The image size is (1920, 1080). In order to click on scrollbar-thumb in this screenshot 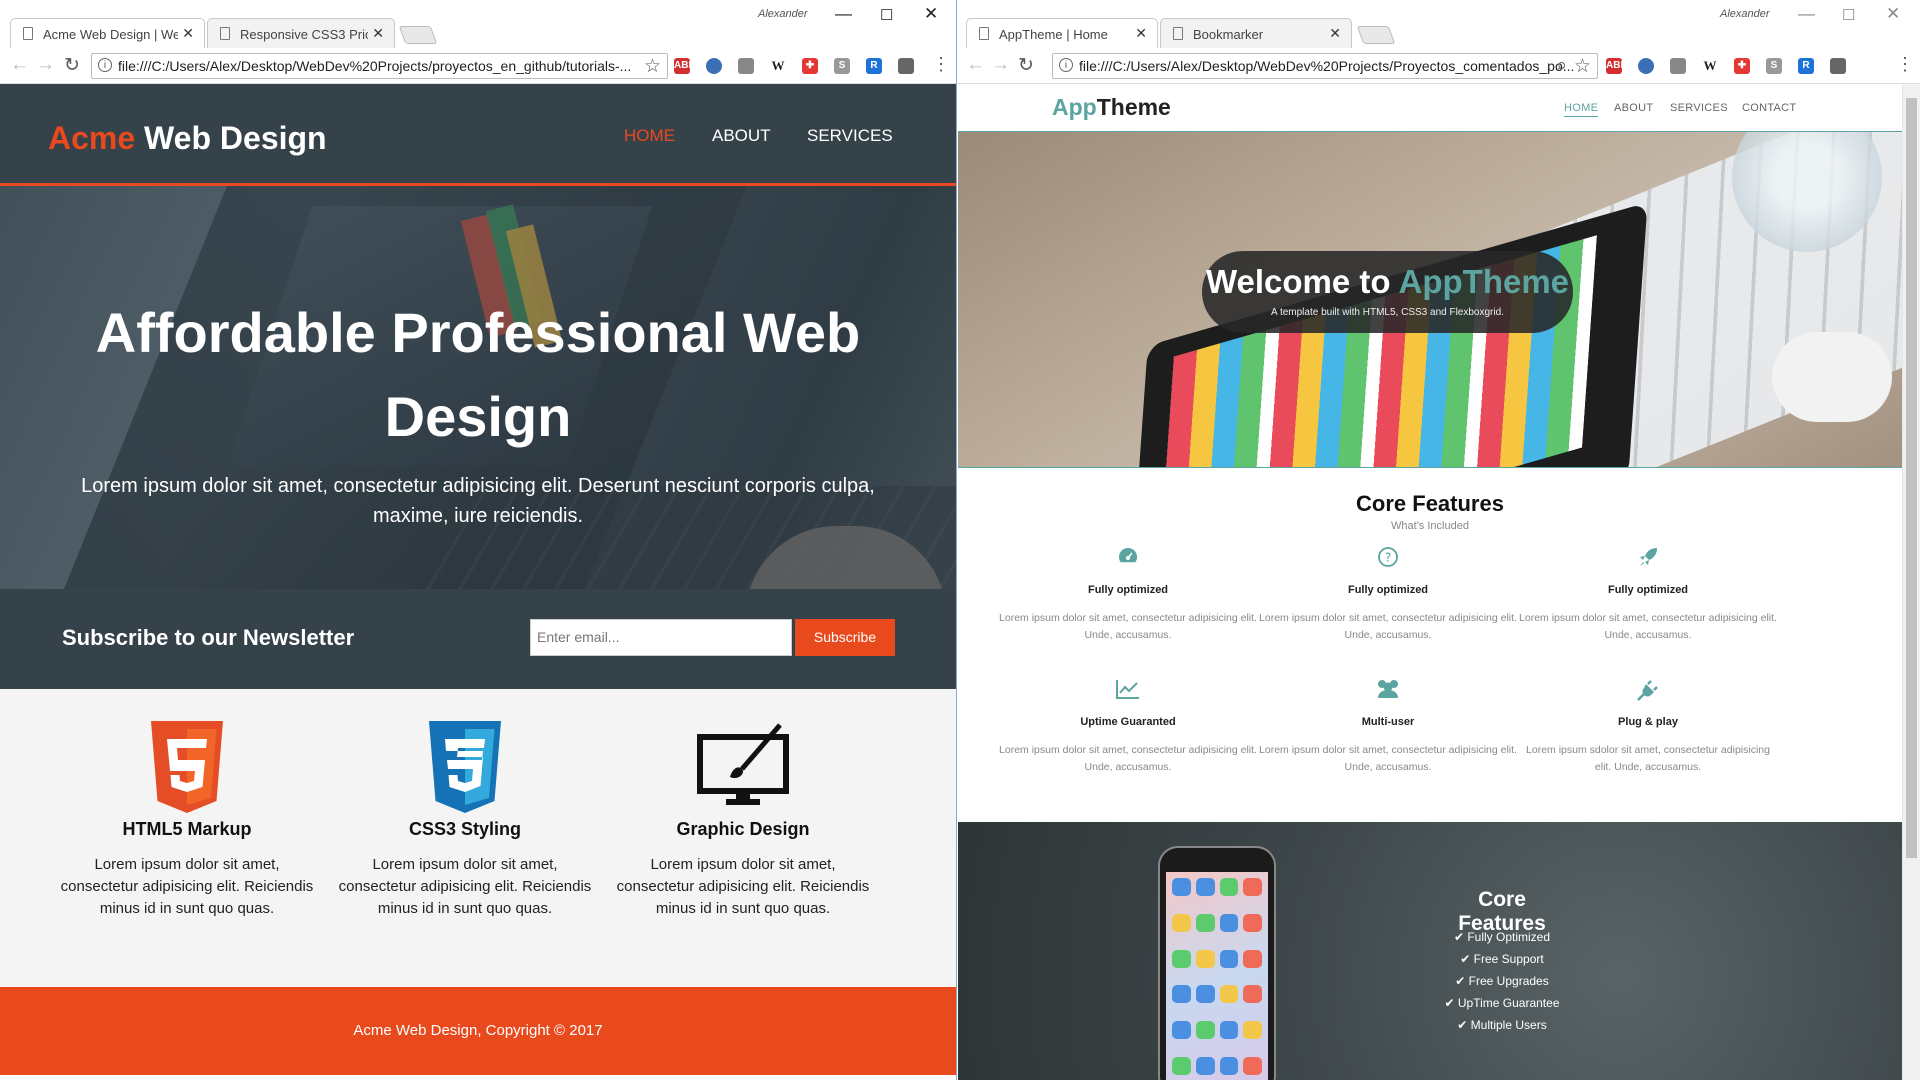, I will do `click(1911, 478)`.